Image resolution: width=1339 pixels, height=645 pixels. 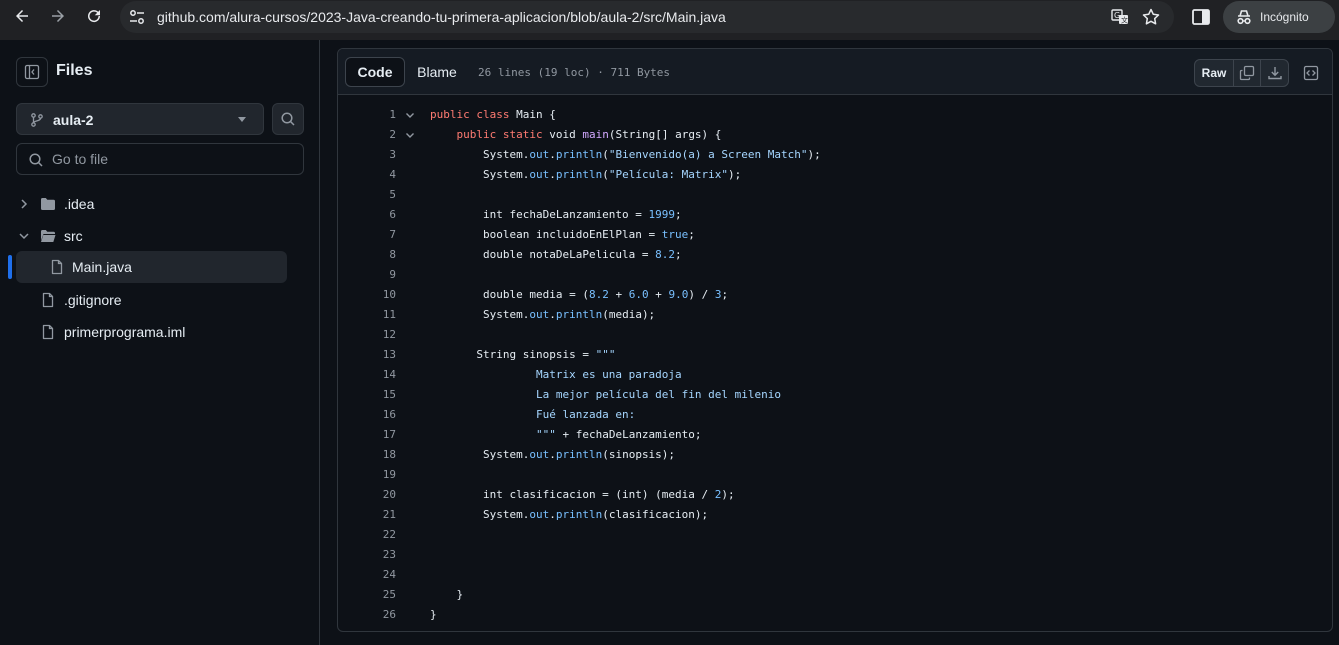 I want to click on branch-selector: aula-2, so click(x=140, y=119).